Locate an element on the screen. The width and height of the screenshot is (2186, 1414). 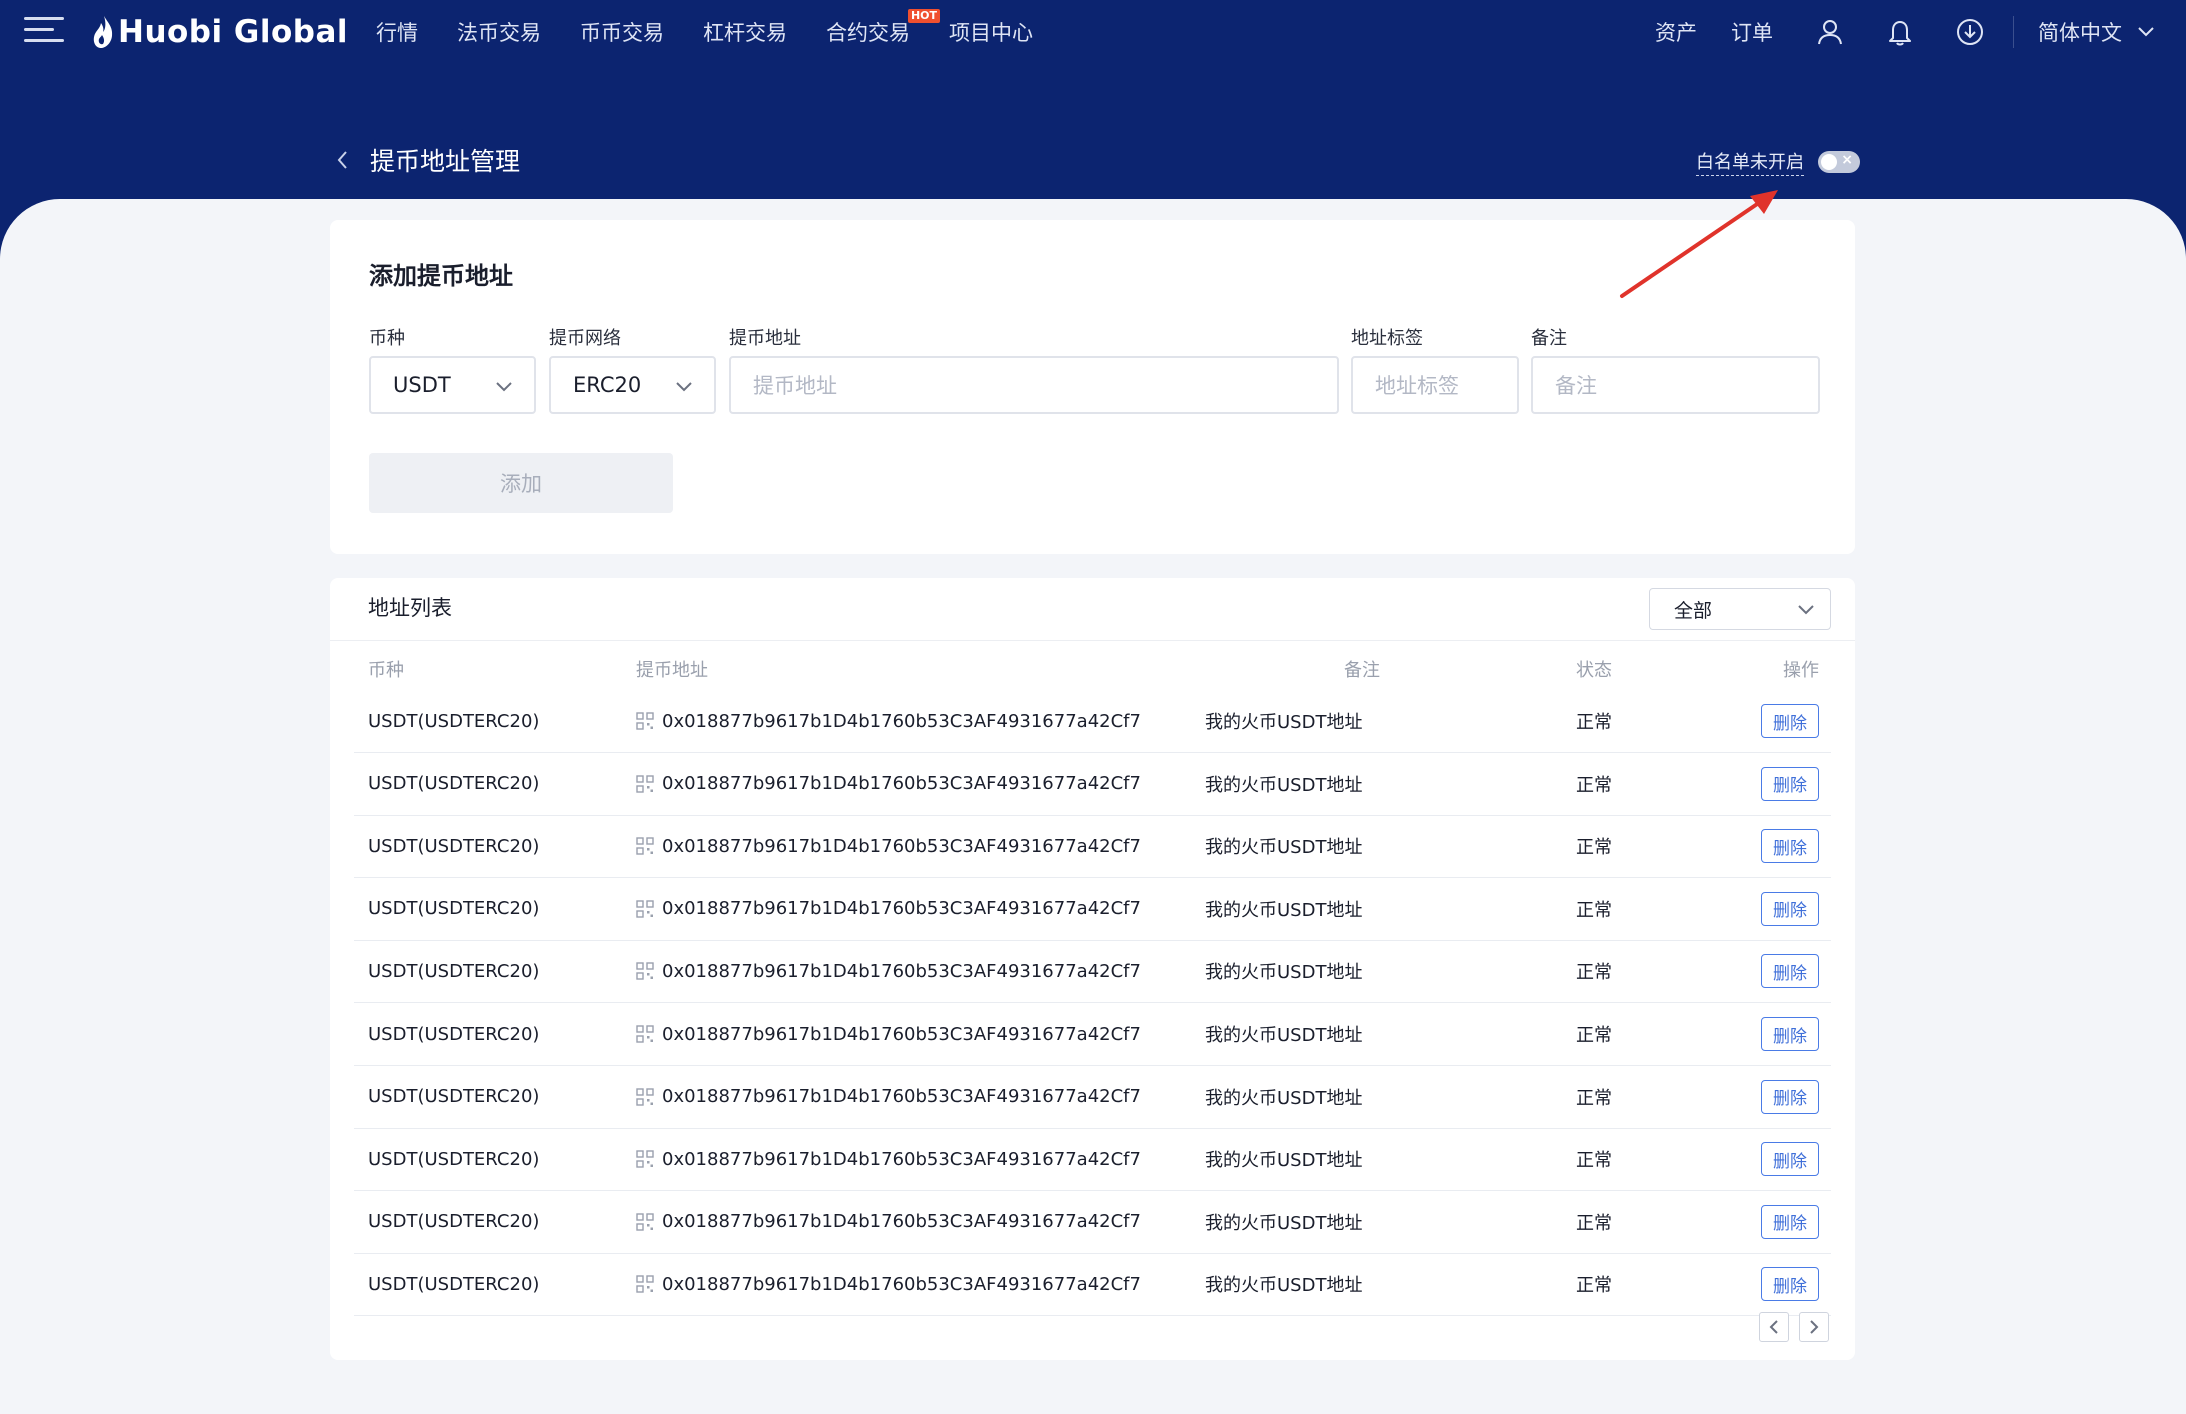
nav-orders: 订单 is located at coordinates (1752, 32).